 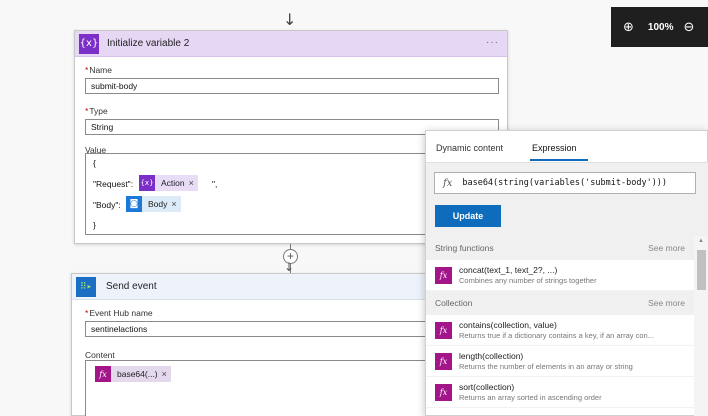 I want to click on scroll-up-icon: ▲, so click(x=701, y=241).